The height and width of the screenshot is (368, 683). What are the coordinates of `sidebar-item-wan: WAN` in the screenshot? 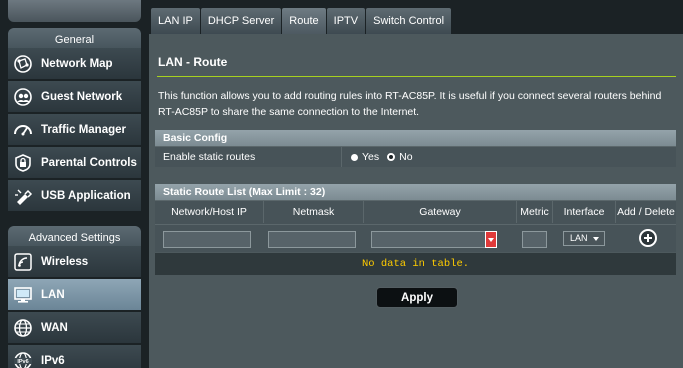 It's located at (74, 328).